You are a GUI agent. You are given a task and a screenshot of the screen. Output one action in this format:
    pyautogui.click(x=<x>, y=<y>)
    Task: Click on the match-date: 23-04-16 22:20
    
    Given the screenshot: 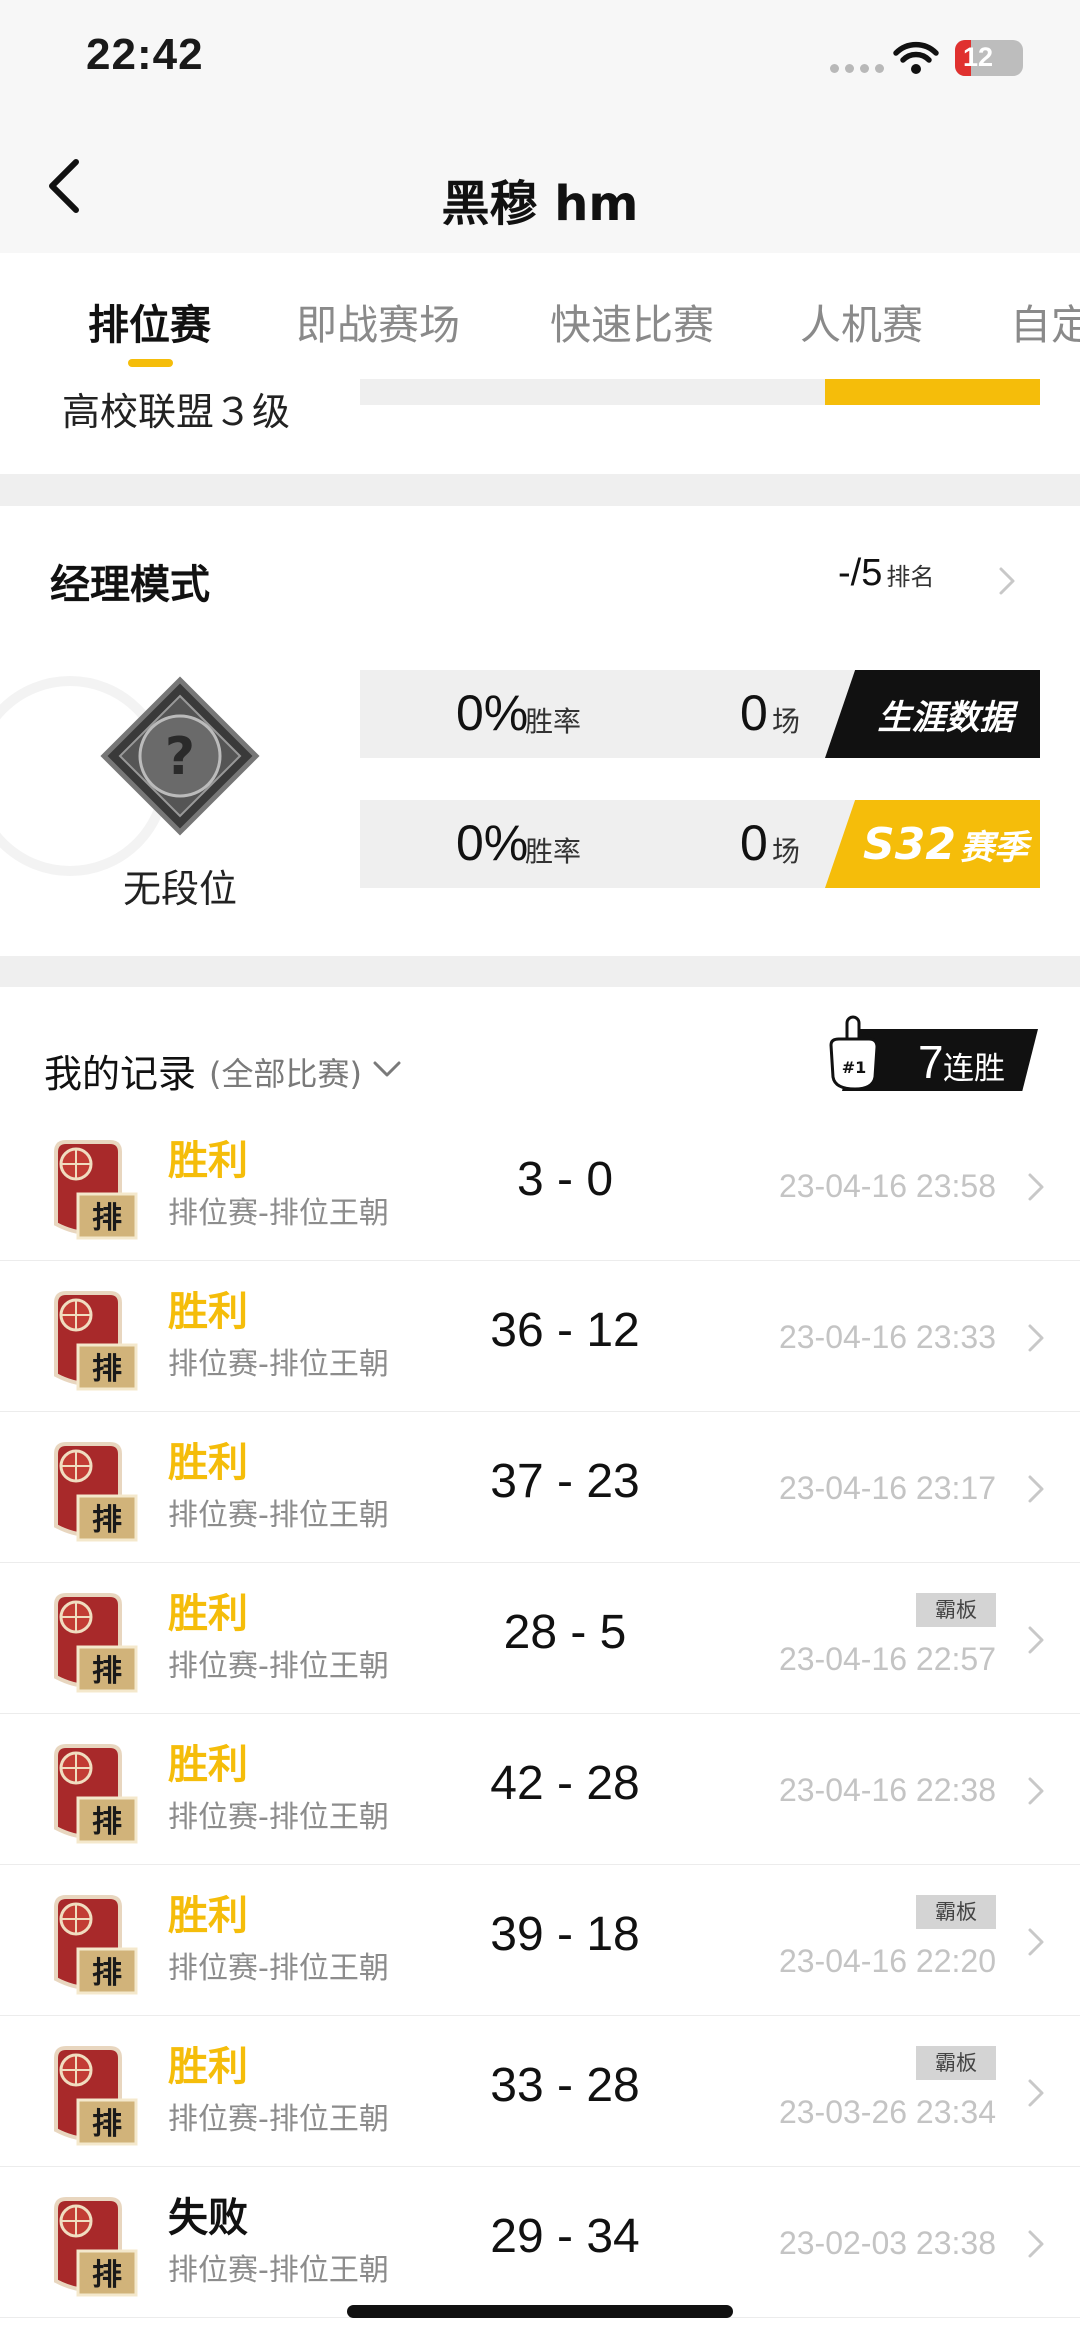 What is the action you would take?
    pyautogui.click(x=887, y=1961)
    